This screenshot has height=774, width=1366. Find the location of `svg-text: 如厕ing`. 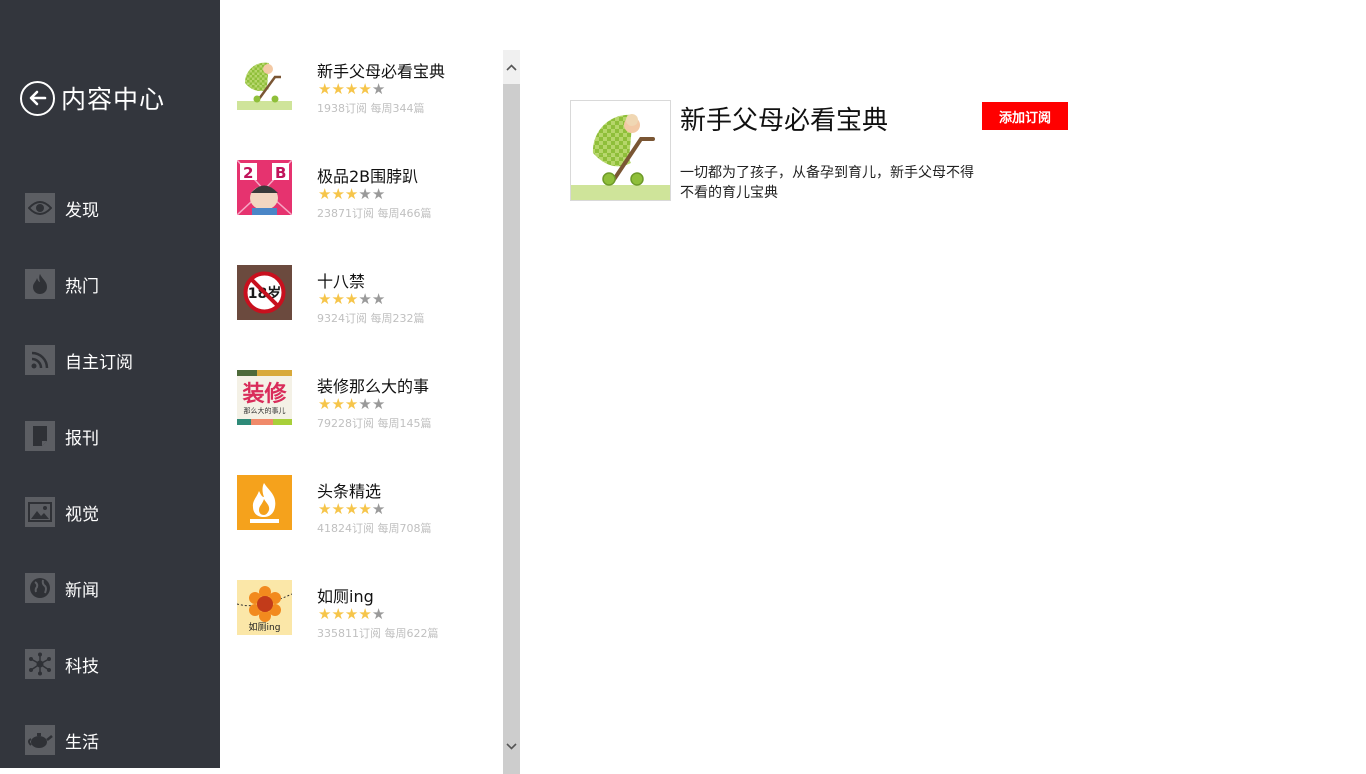

svg-text: 如厕ing is located at coordinates (265, 627).